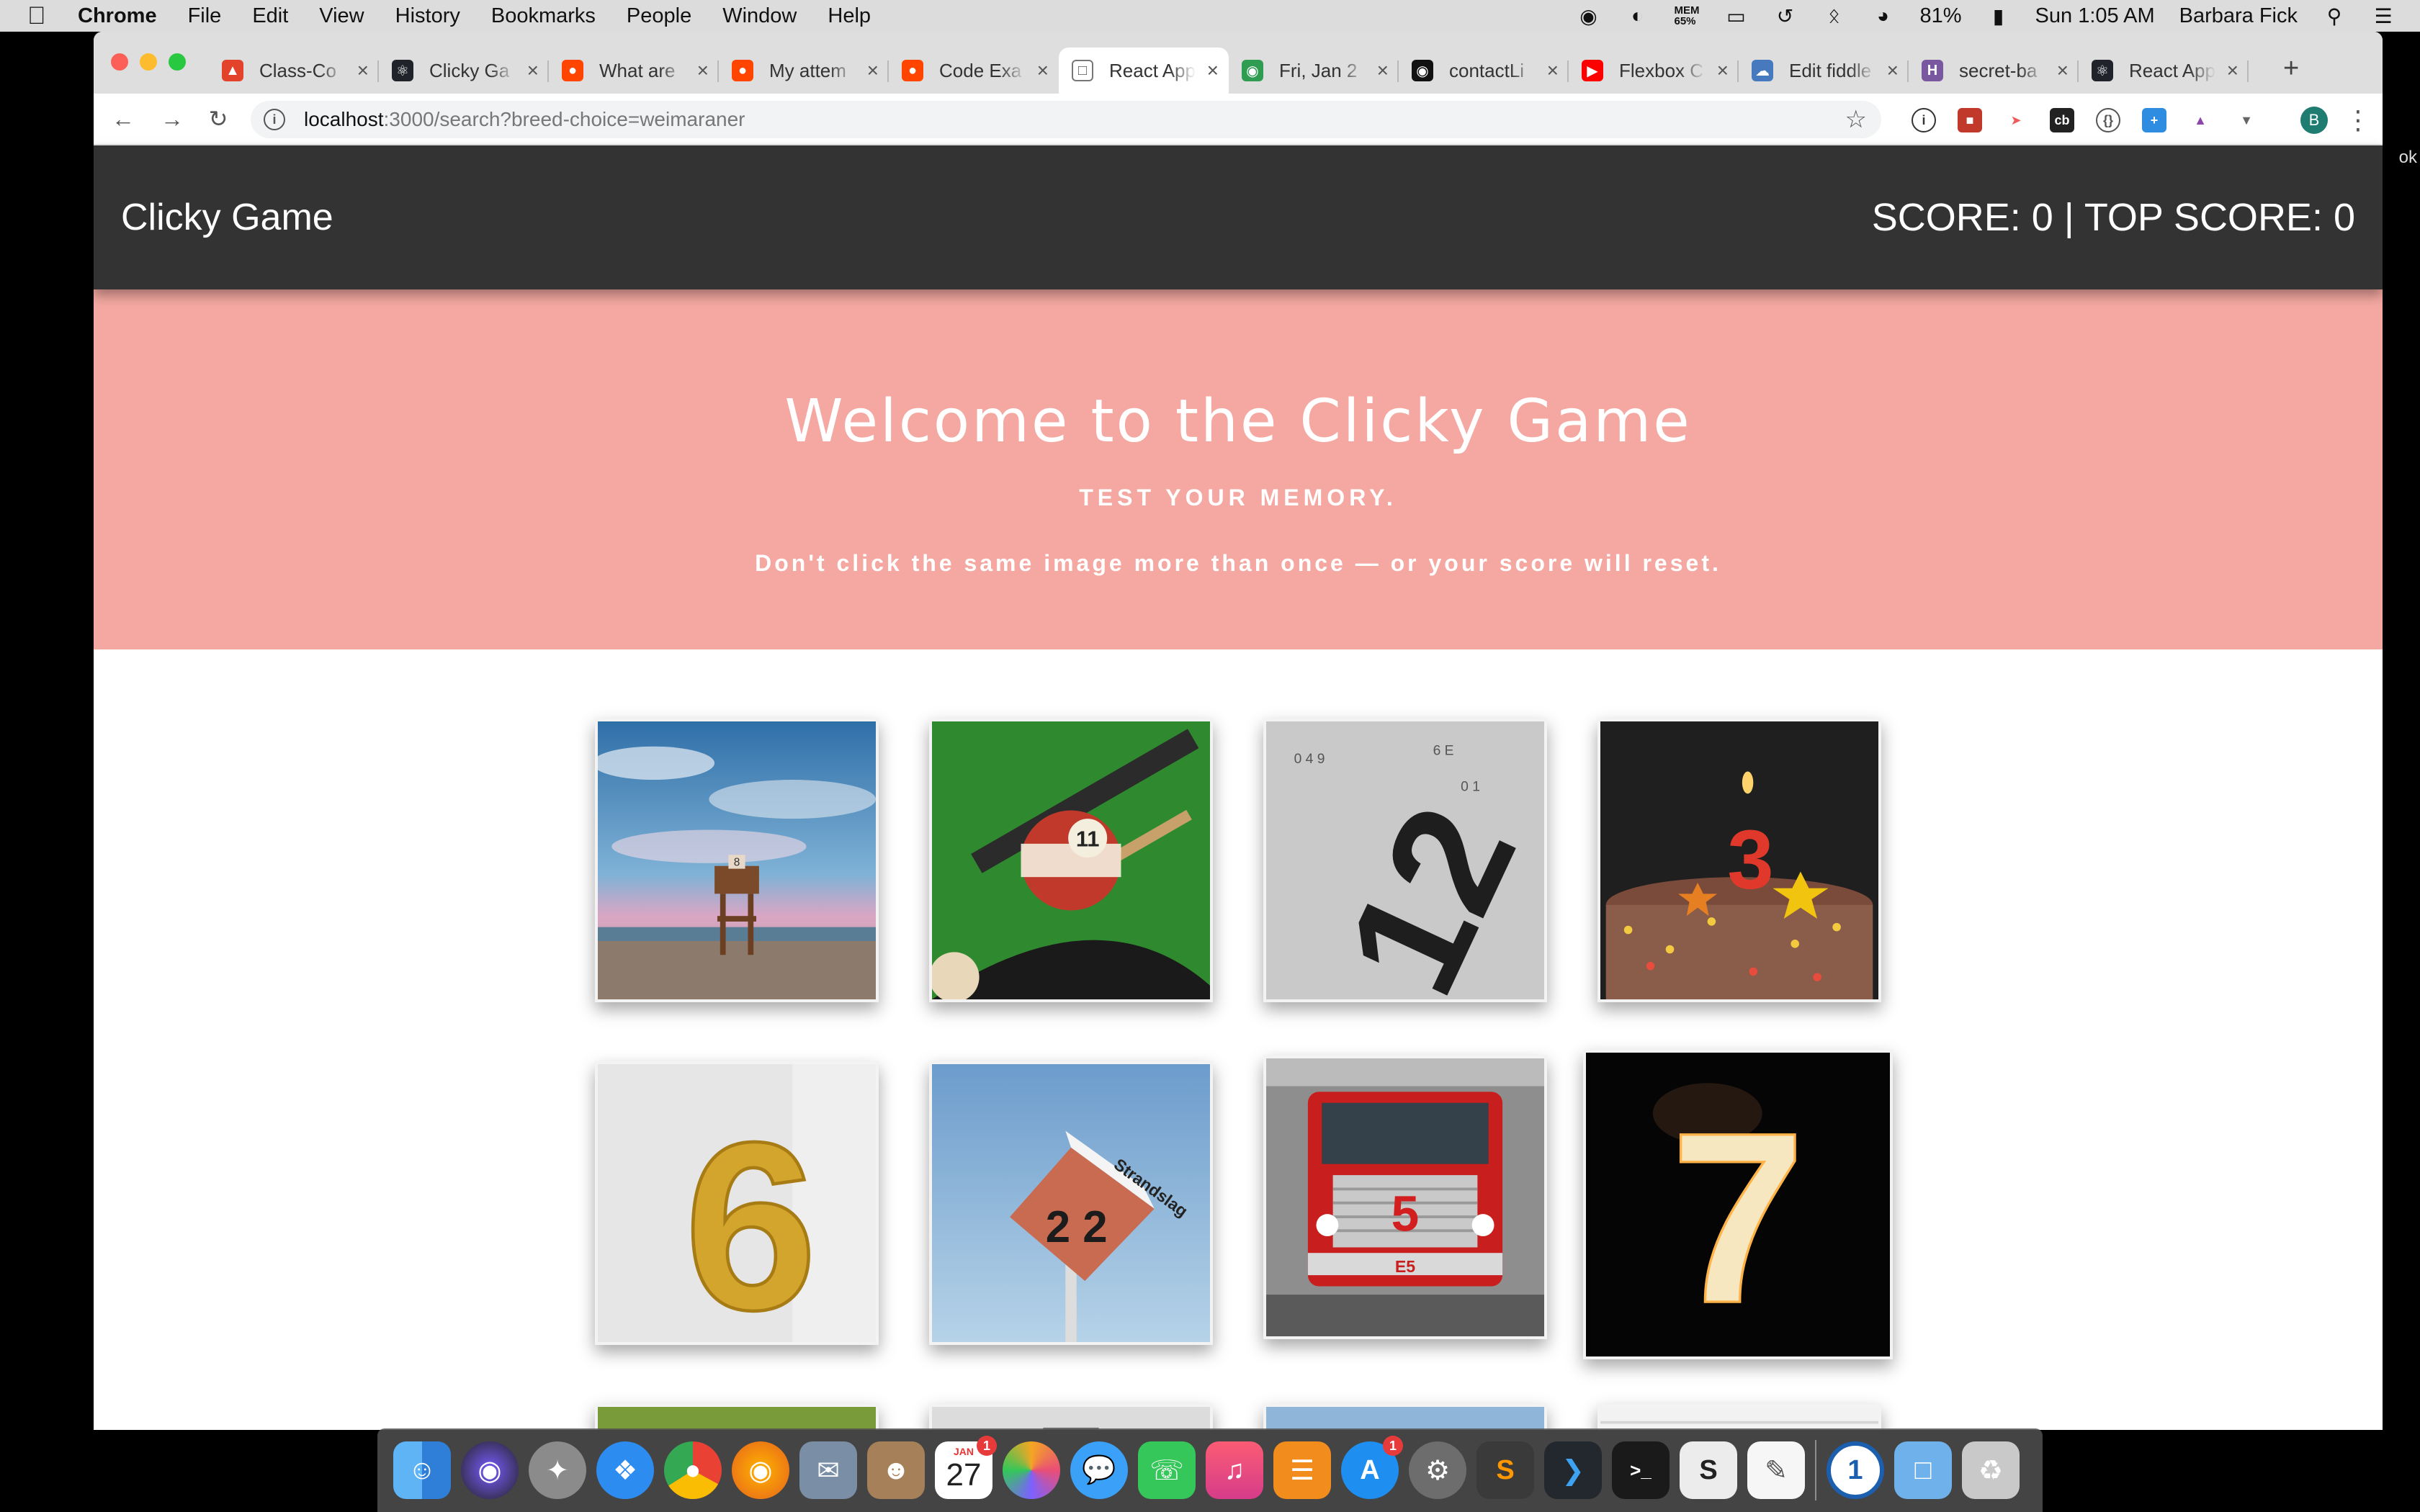  Describe the element at coordinates (1923, 1470) in the screenshot. I see `downloads-folder-icon: □` at that location.